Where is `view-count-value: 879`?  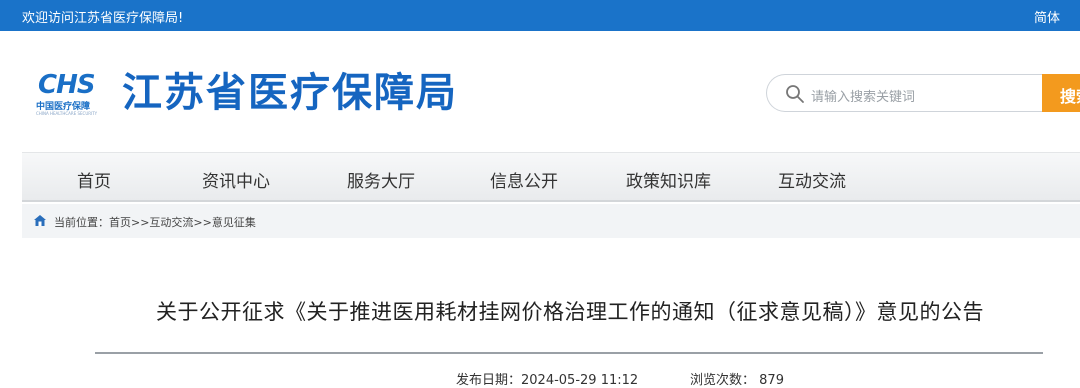
view-count-value: 879 is located at coordinates (771, 380).